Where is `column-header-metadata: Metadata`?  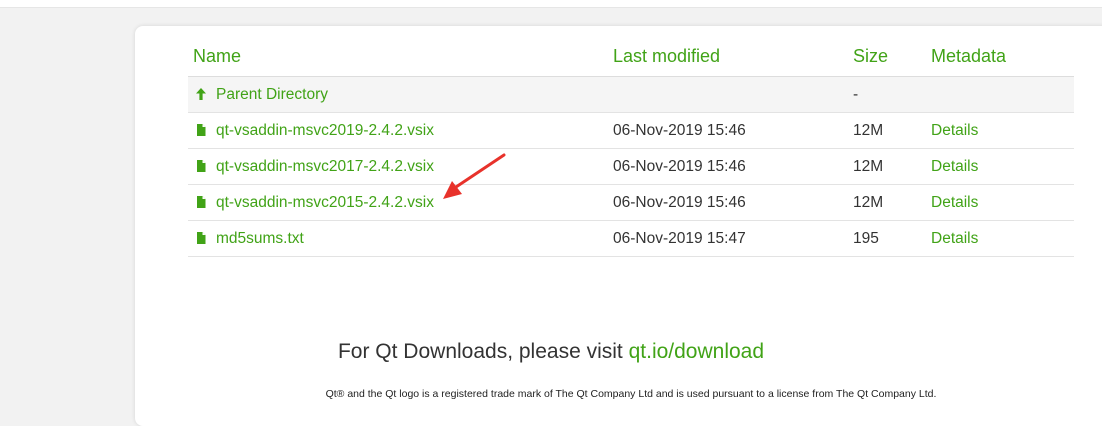 column-header-metadata: Metadata is located at coordinates (968, 56).